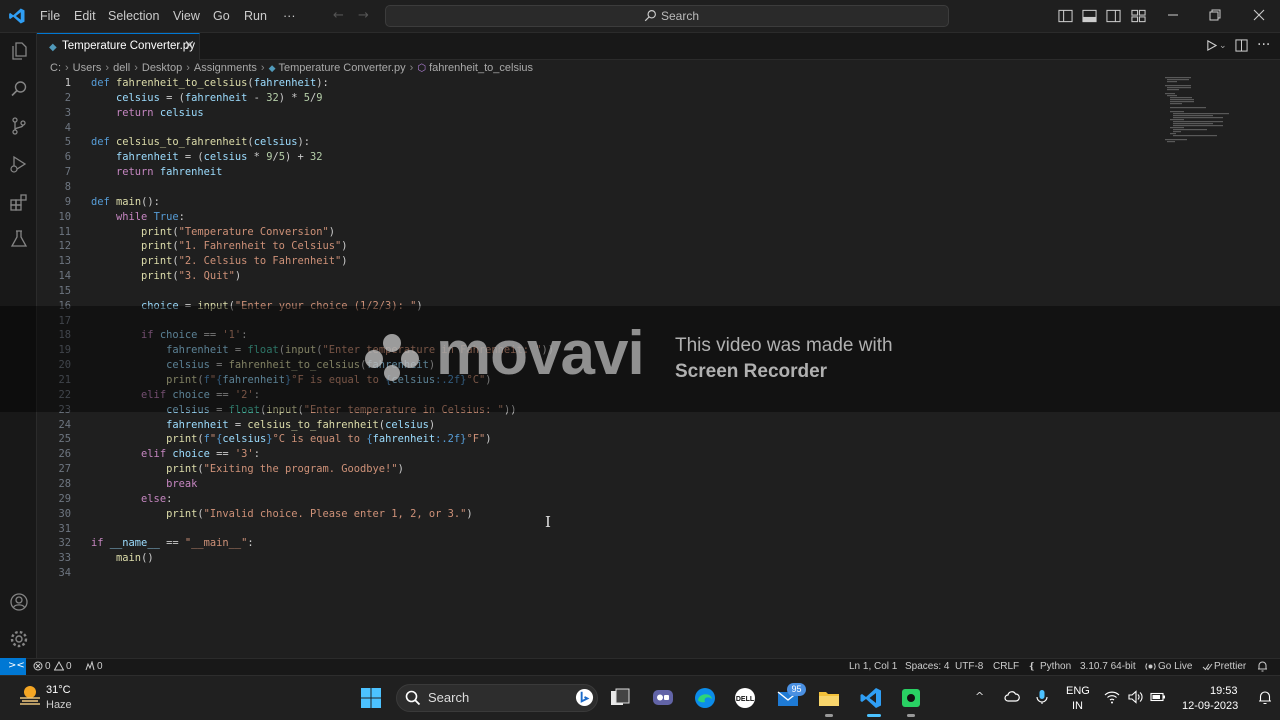 This screenshot has height=720, width=1280. Describe the element at coordinates (219, 261) in the screenshot. I see `code-text: print("2. Celsius to Fahrenheit")` at that location.